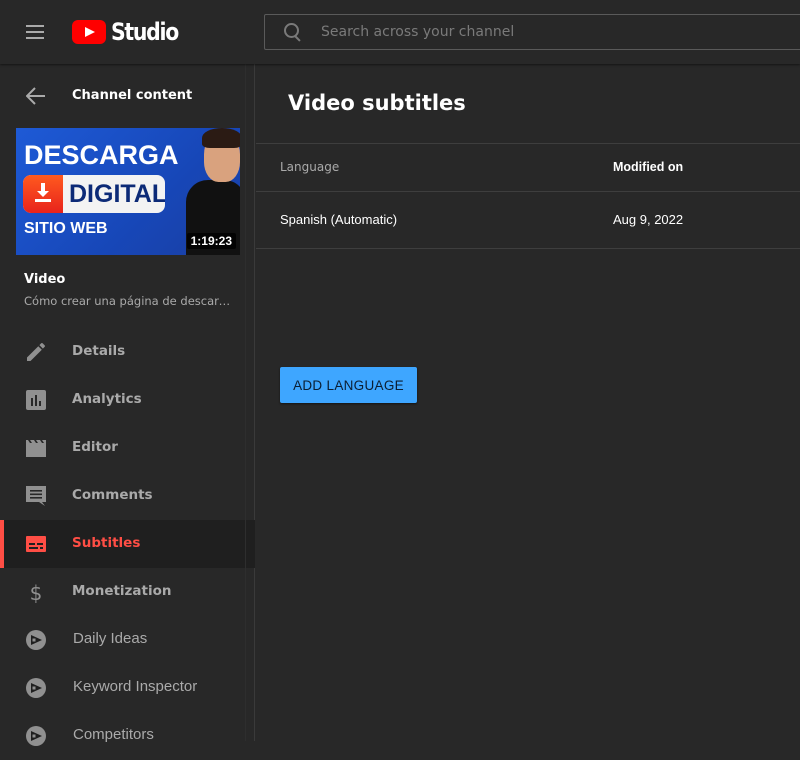 The height and width of the screenshot is (760, 800). Describe the element at coordinates (127, 352) in the screenshot. I see `sidebar-item-details: Details` at that location.